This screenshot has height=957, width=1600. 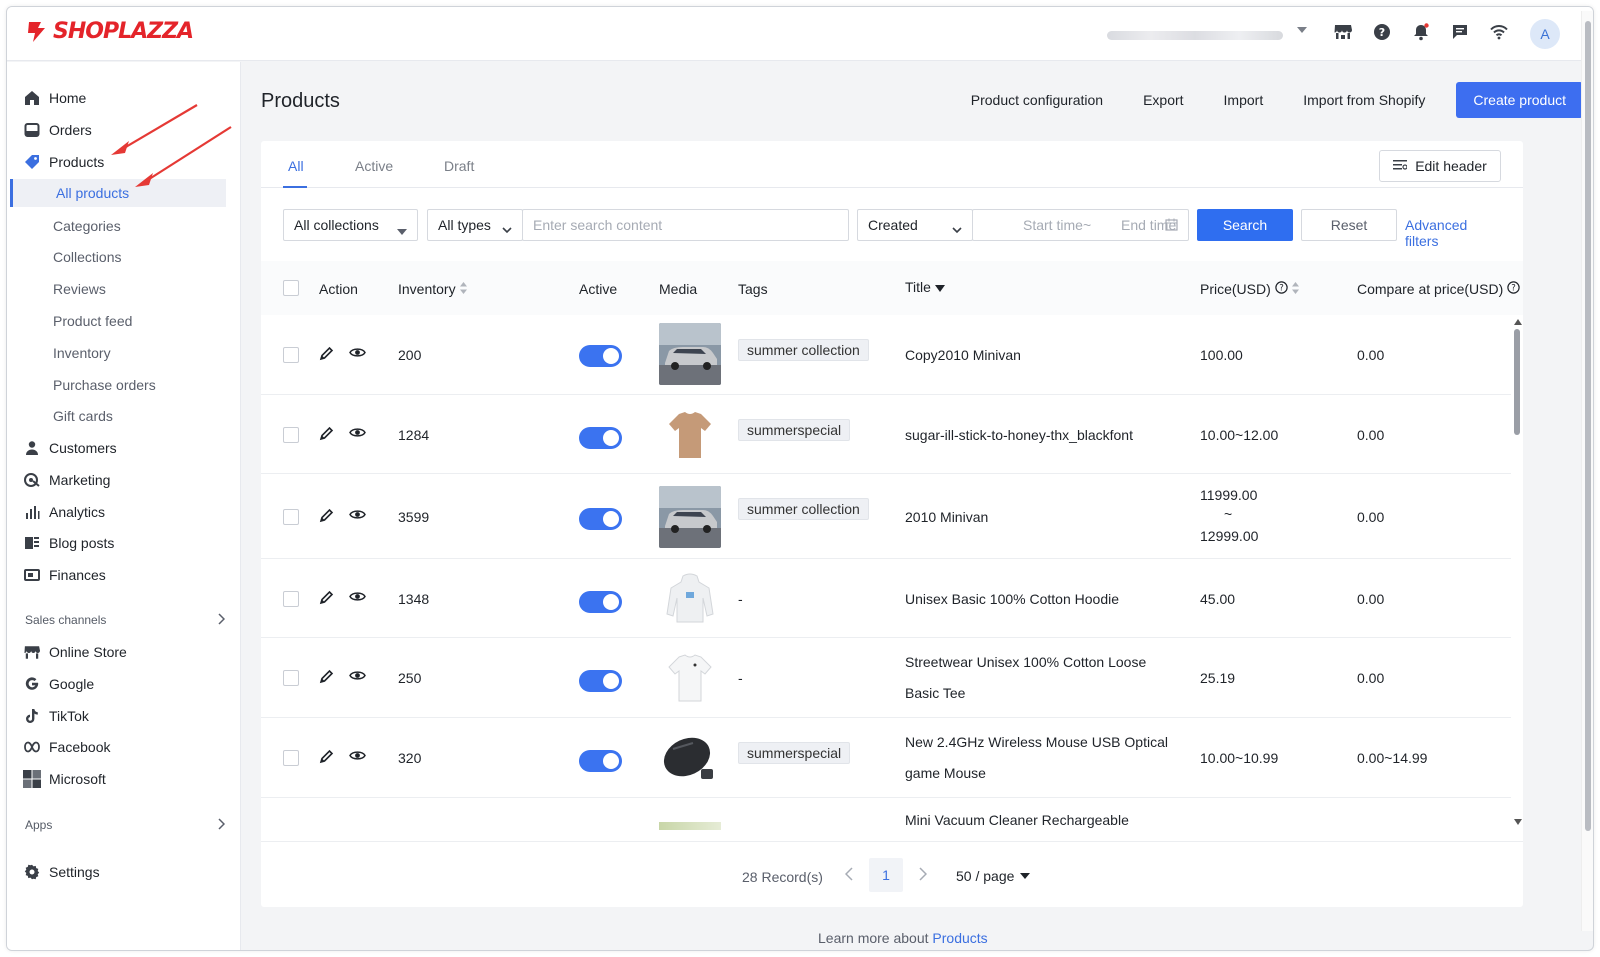 I want to click on column-price: Price(USD)?, so click(x=1249, y=289).